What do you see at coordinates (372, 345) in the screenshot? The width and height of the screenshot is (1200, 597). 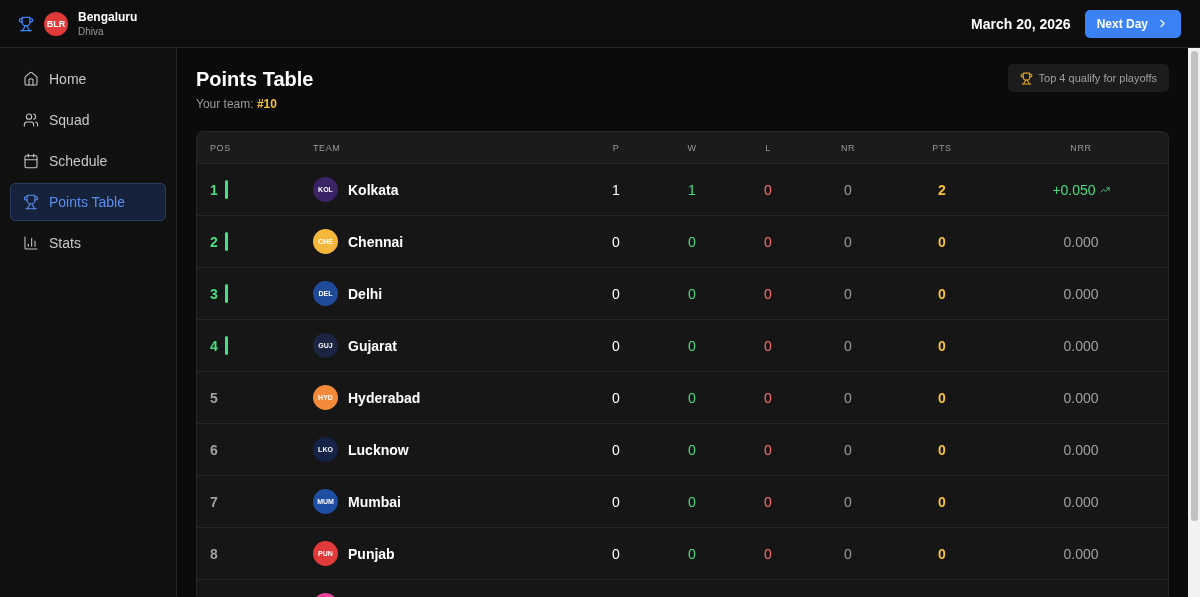 I see `team-name: Gujarat` at bounding box center [372, 345].